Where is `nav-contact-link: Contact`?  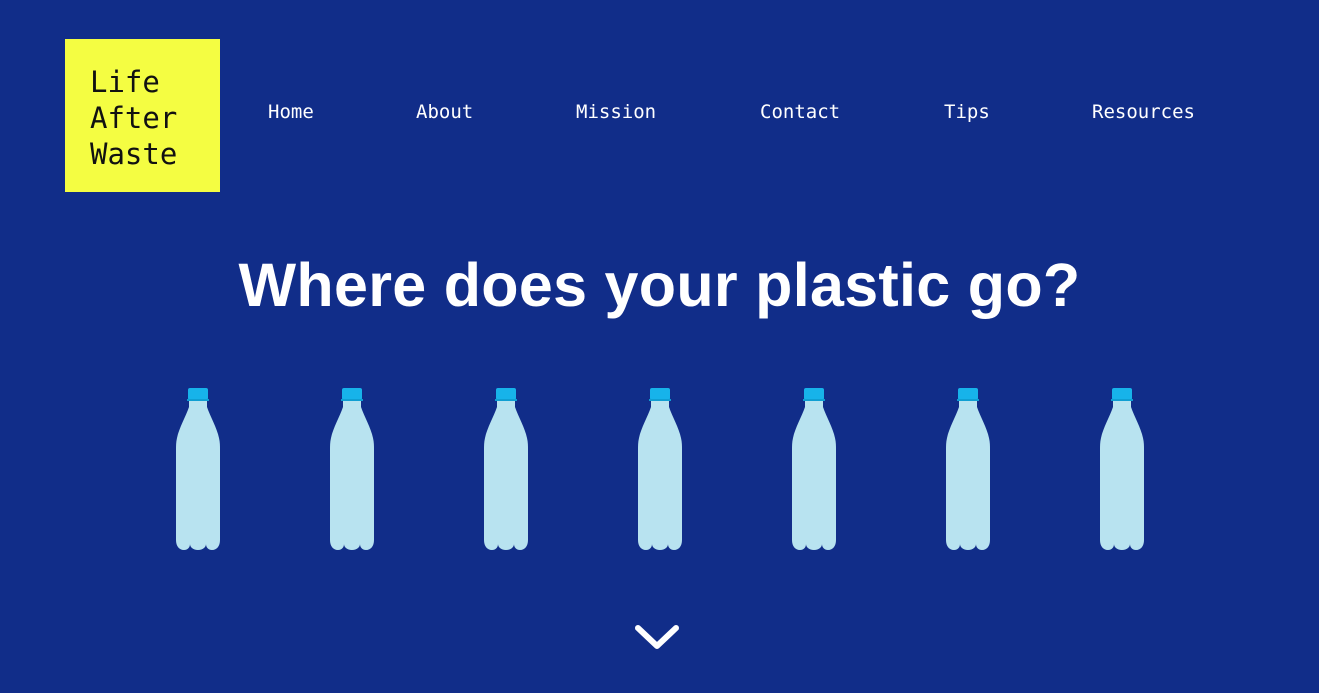 nav-contact-link: Contact is located at coordinates (800, 112).